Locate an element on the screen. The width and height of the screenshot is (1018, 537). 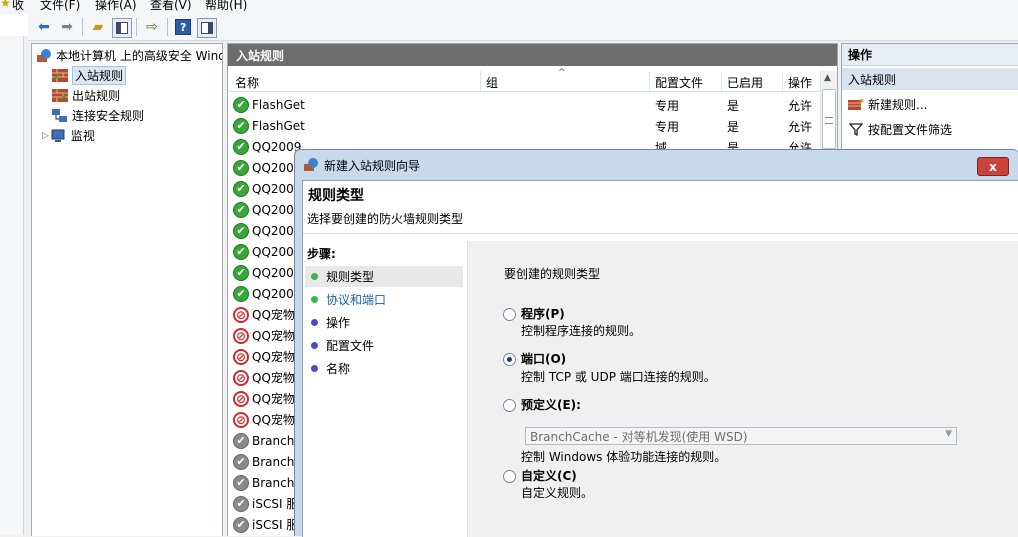
option-custom-label: 自定义(C) is located at coordinates (549, 475).